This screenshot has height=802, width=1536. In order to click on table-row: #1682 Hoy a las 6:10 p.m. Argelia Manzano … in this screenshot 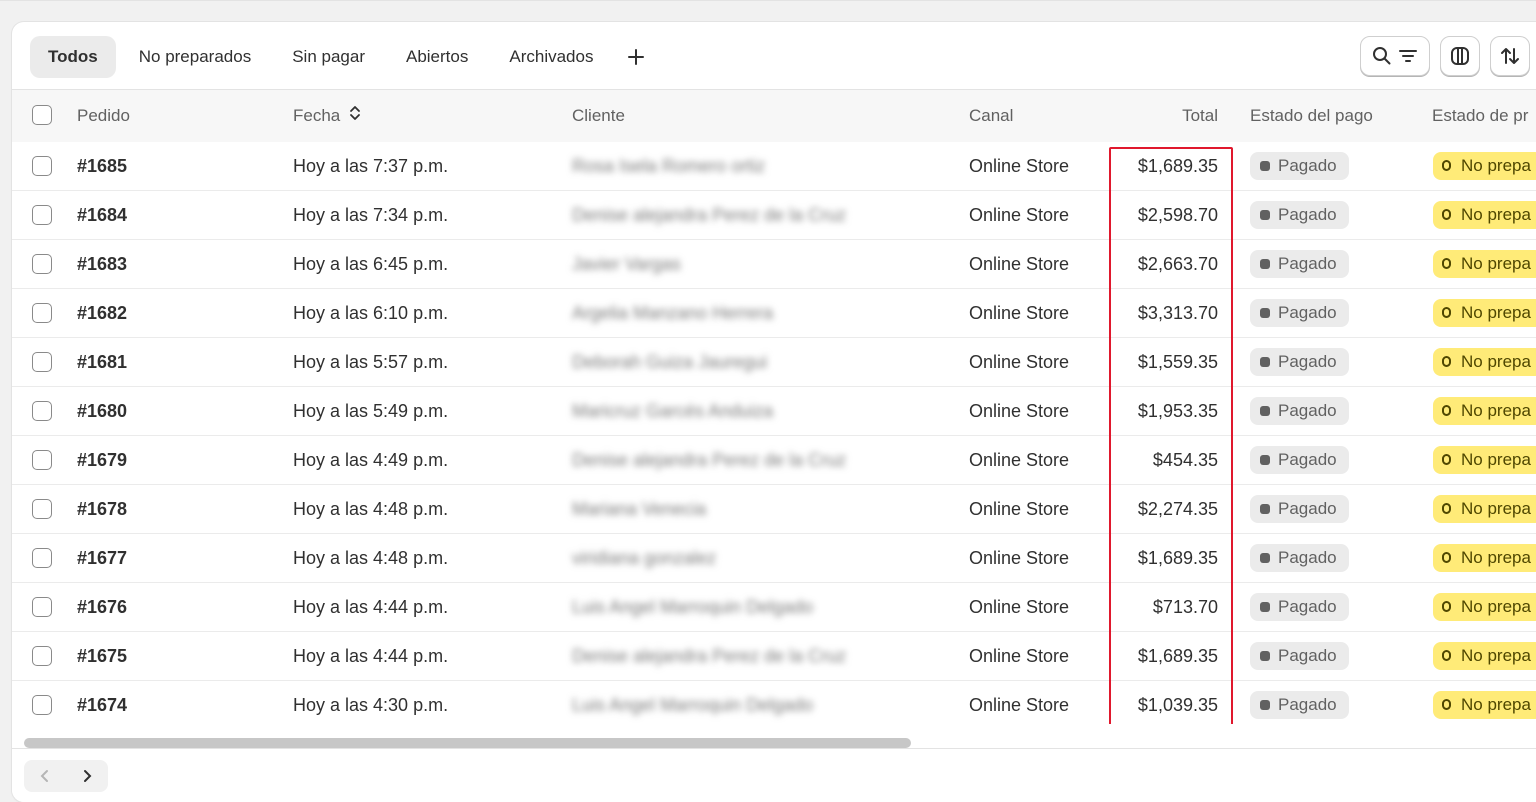, I will do `click(774, 313)`.